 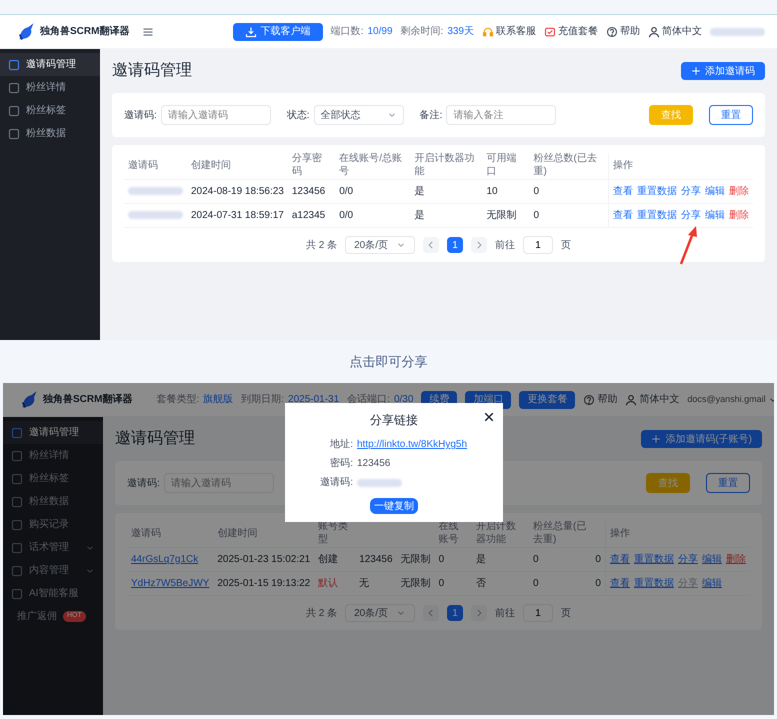 I want to click on filter-label: 备注:, so click(x=431, y=115).